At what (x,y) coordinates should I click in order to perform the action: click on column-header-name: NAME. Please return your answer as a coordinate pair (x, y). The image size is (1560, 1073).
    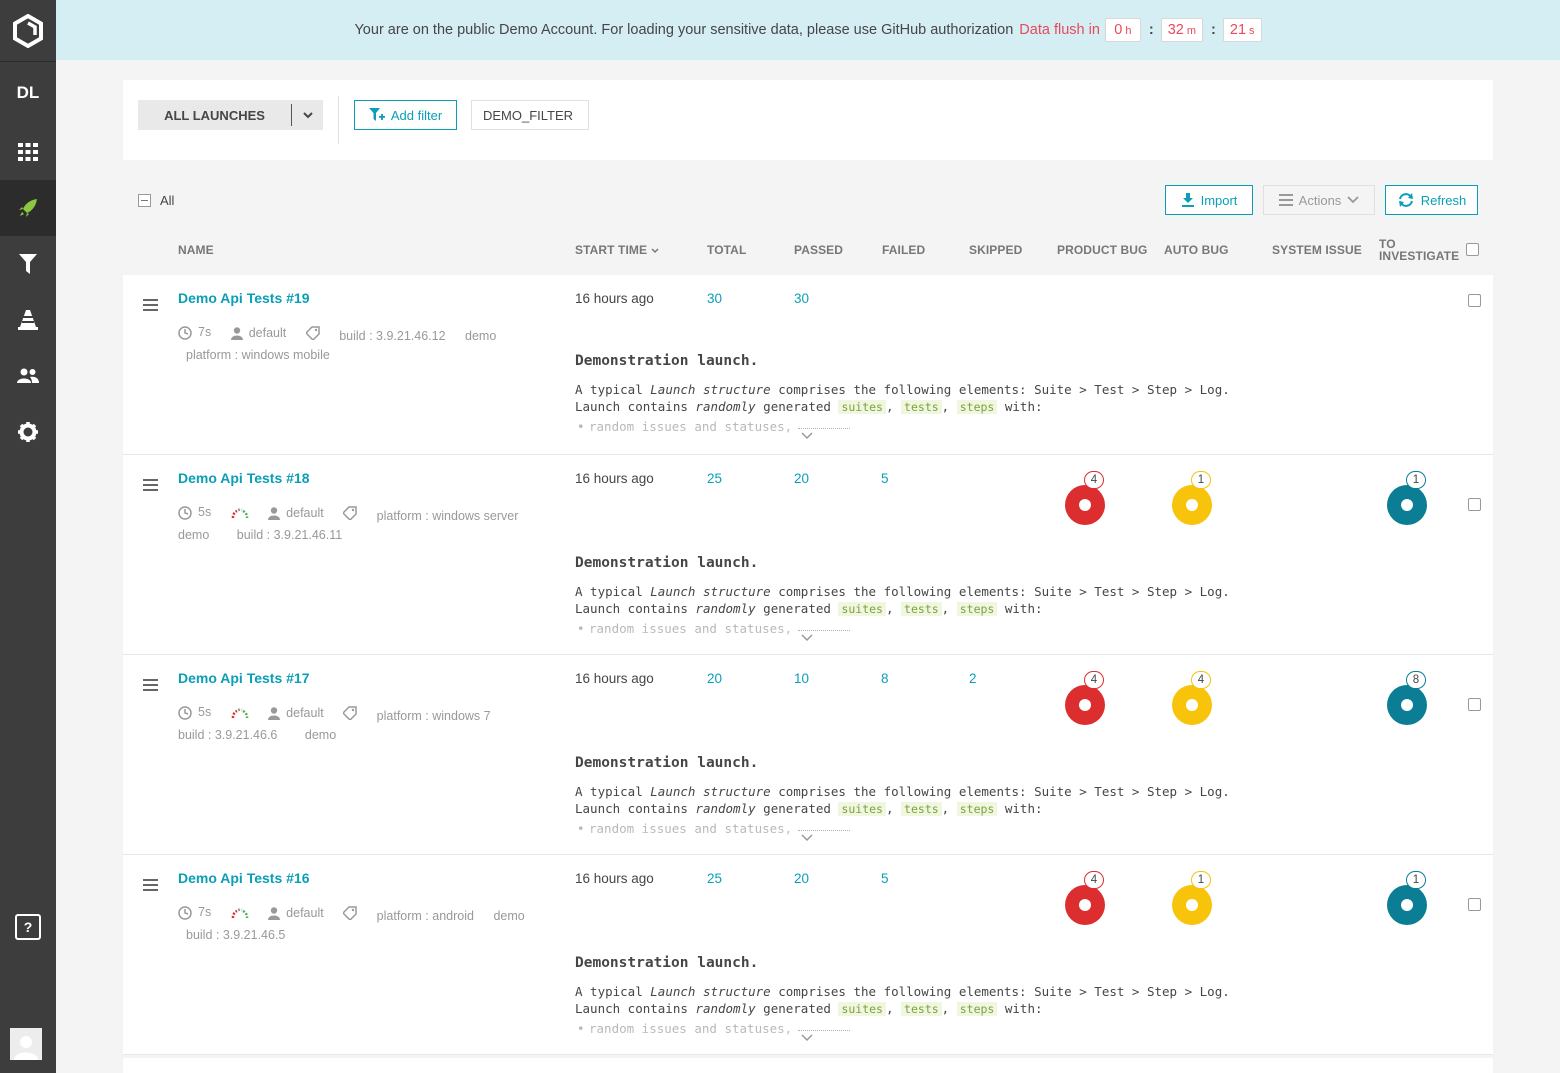
    Looking at the image, I should click on (196, 250).